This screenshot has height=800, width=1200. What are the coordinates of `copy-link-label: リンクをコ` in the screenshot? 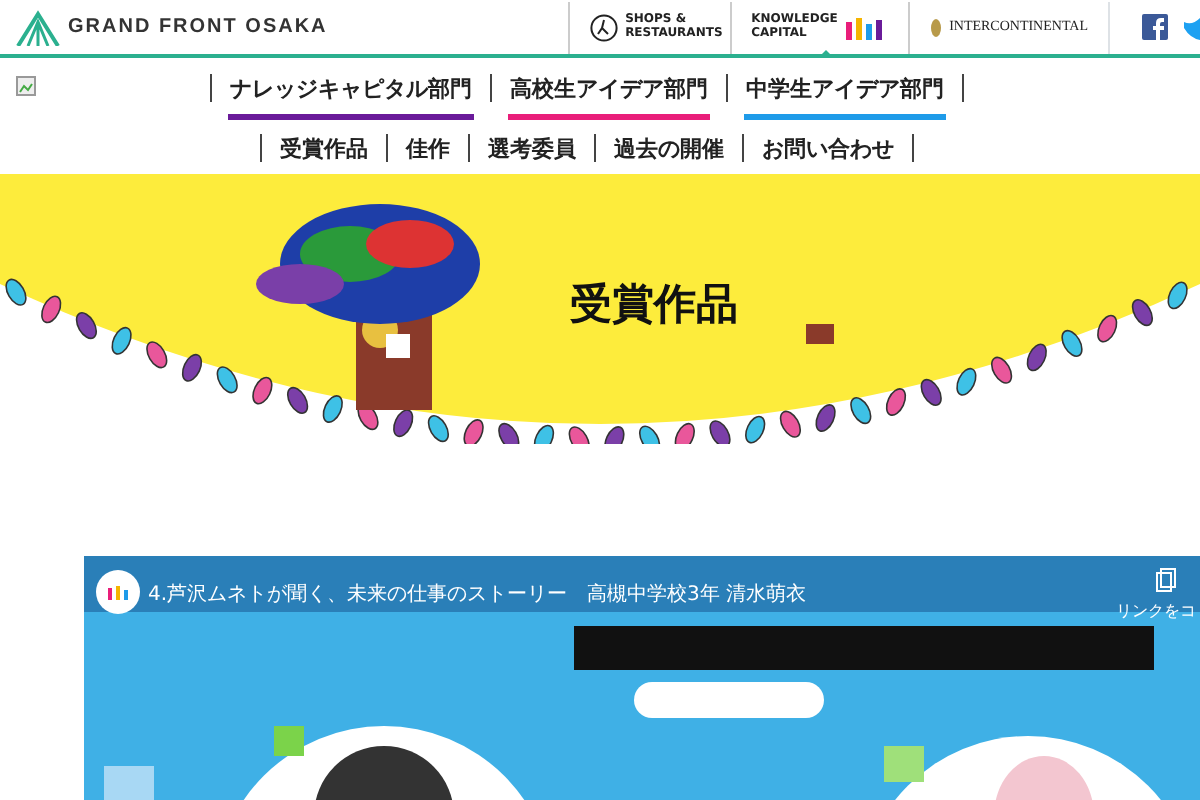 It's located at (1156, 612).